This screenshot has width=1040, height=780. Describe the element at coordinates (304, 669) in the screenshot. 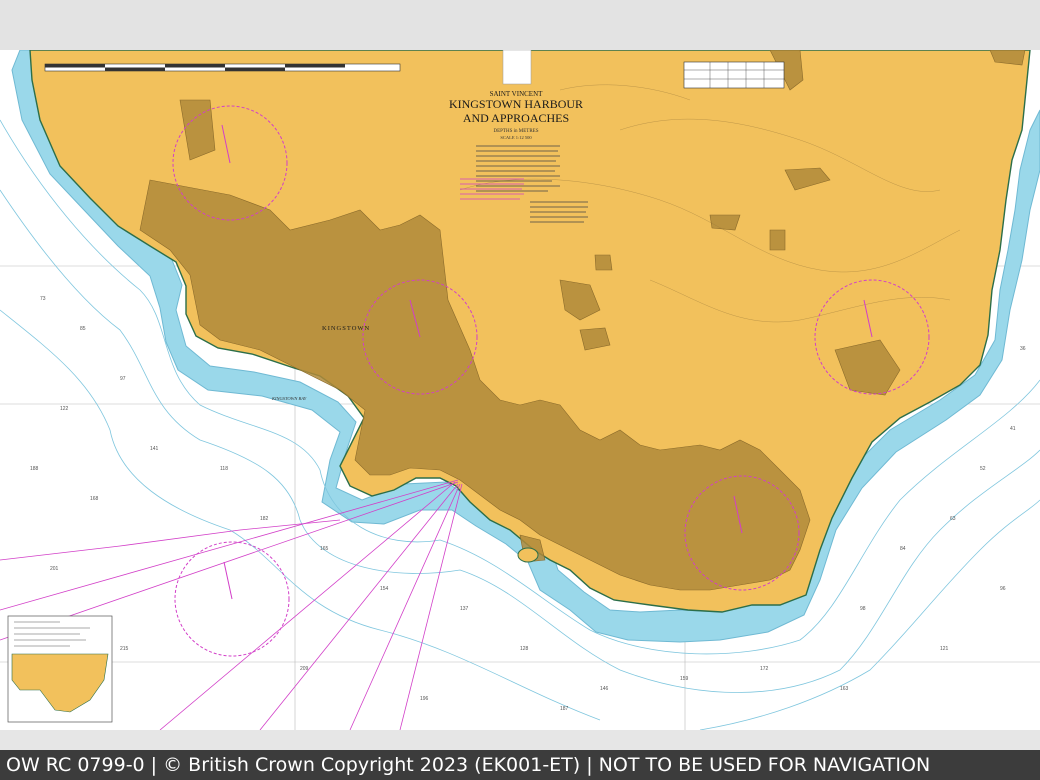

I see `svg-text: 209` at that location.